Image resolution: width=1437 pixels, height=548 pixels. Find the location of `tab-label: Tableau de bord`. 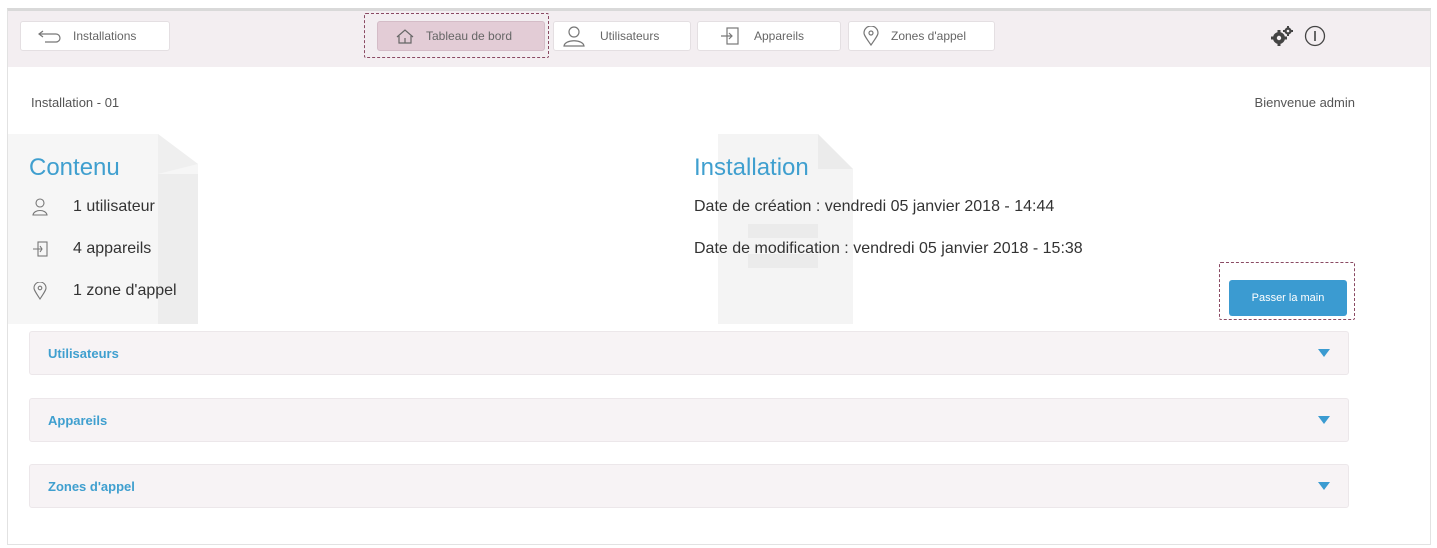

tab-label: Tableau de bord is located at coordinates (469, 36).